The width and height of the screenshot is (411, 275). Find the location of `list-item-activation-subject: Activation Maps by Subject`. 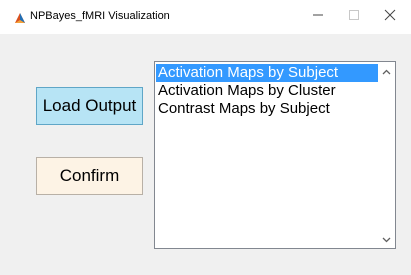

list-item-activation-subject: Activation Maps by Subject is located at coordinates (267, 73).